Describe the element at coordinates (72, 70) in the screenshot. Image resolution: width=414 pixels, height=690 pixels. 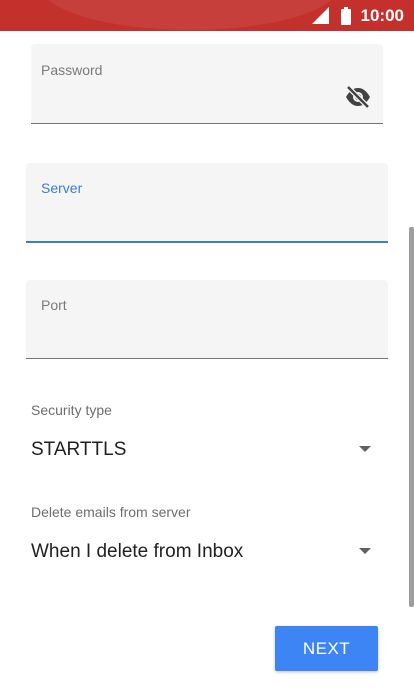
I see `password-label: Password` at that location.